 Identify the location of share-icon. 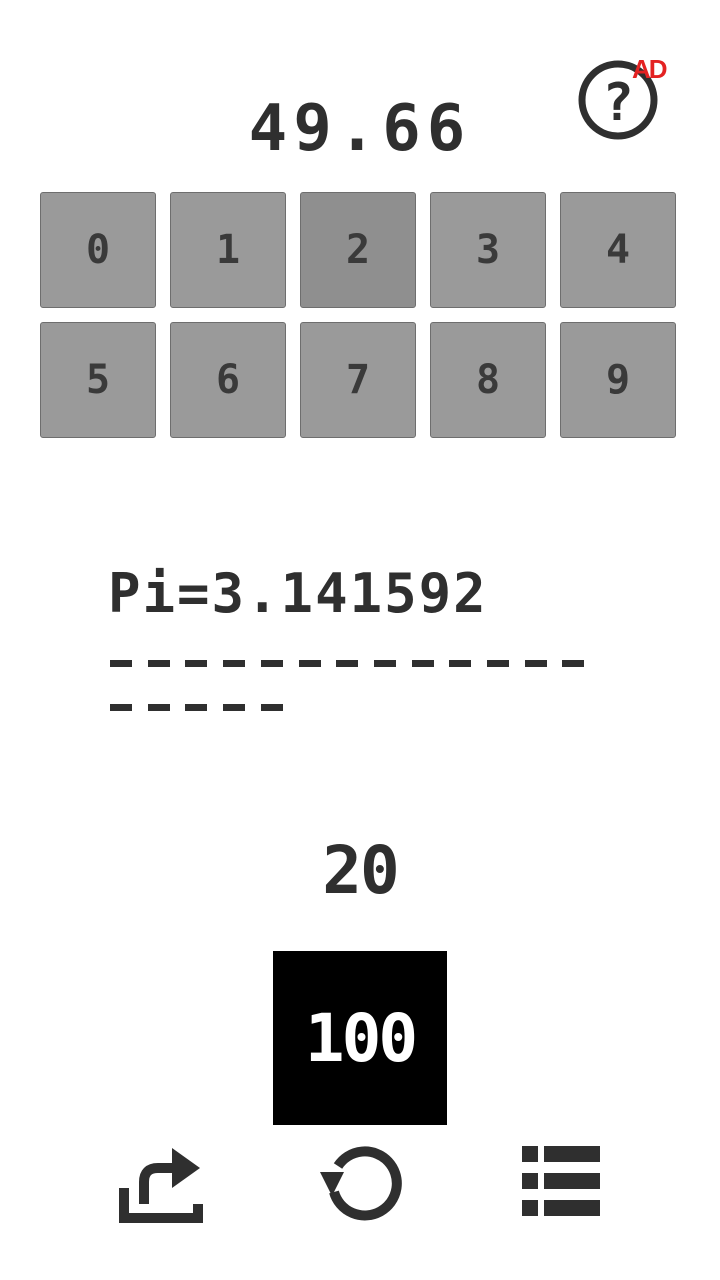
(161, 1185).